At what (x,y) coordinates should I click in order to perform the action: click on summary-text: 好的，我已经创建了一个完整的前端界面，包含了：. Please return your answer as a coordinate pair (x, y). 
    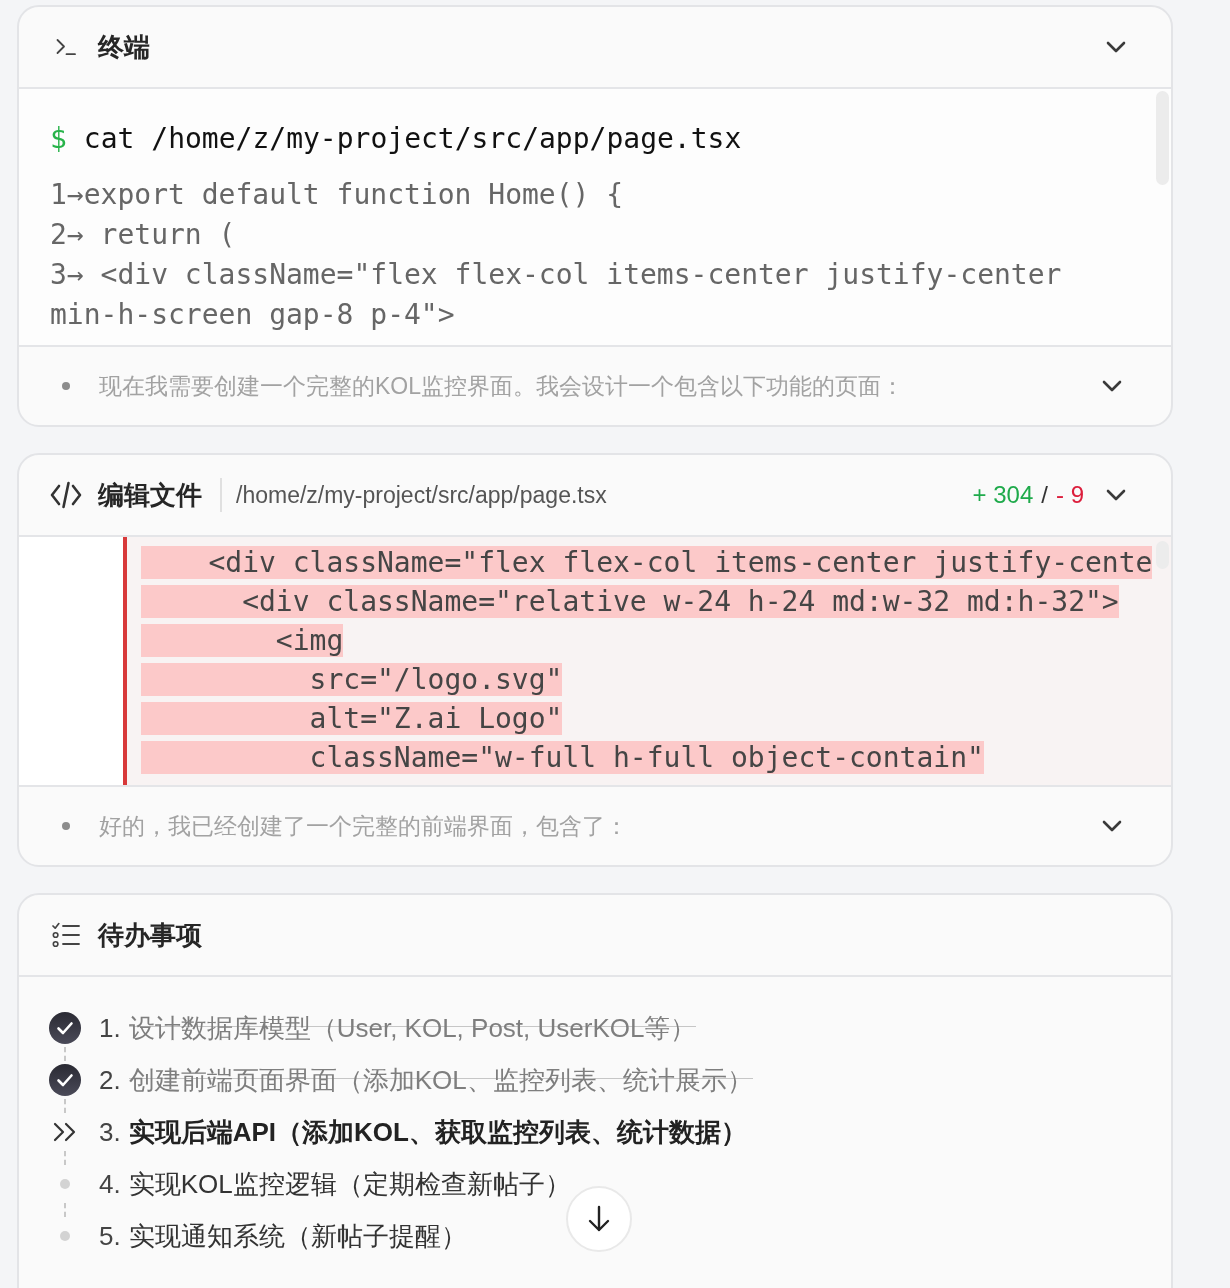
    Looking at the image, I should click on (363, 826).